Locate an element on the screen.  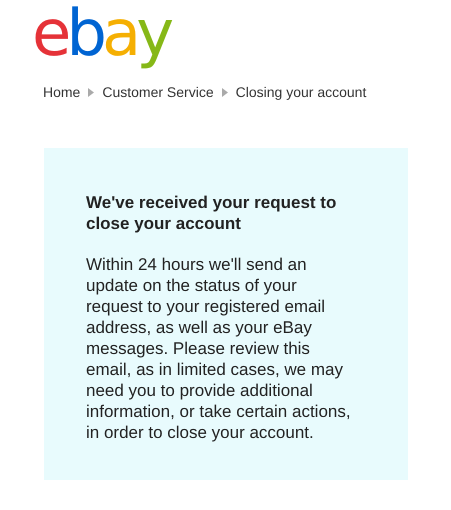
message-title: We've received your request to close your account is located at coordinates (212, 213).